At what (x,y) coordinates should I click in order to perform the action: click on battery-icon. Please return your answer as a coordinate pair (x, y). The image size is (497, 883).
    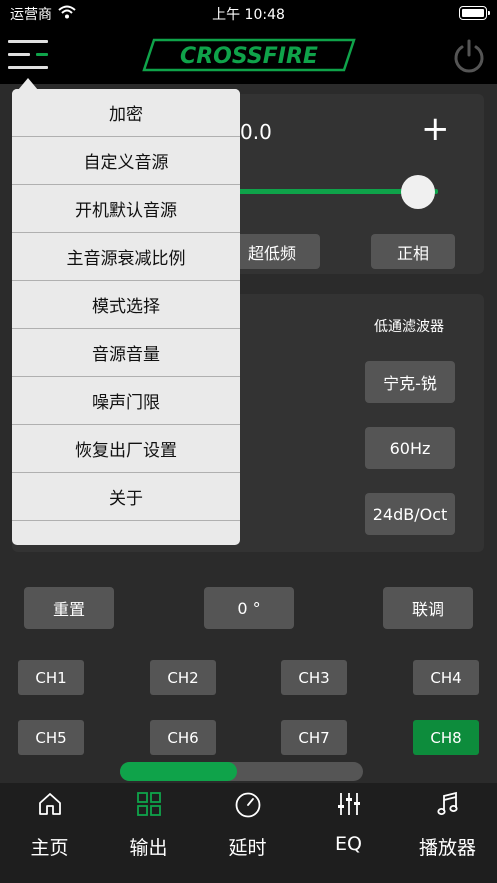
    Looking at the image, I should click on (474, 13).